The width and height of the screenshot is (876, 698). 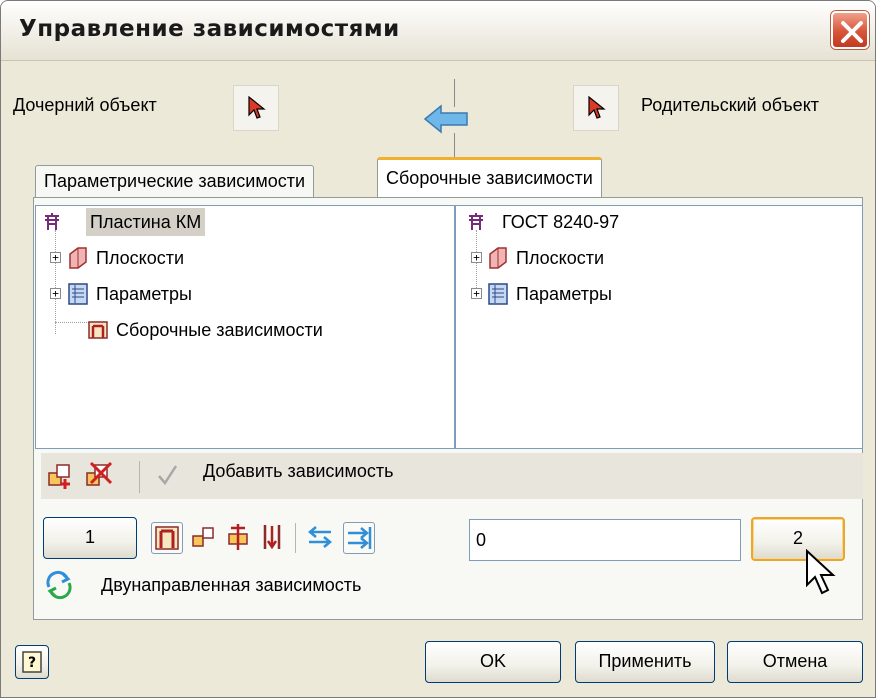 What do you see at coordinates (795, 662) in the screenshot?
I see `cancel-button: Отмена` at bounding box center [795, 662].